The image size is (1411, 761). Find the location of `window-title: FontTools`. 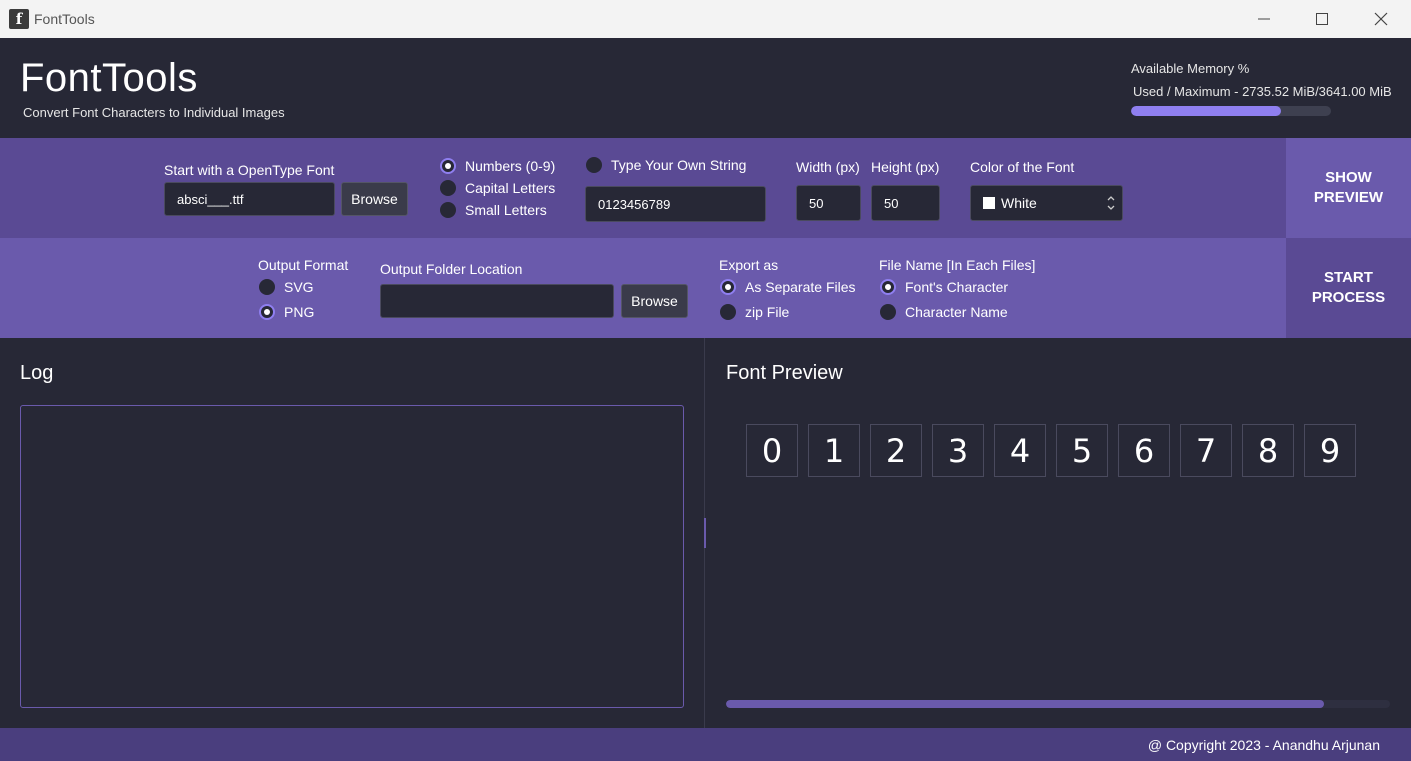

window-title: FontTools is located at coordinates (64, 19).